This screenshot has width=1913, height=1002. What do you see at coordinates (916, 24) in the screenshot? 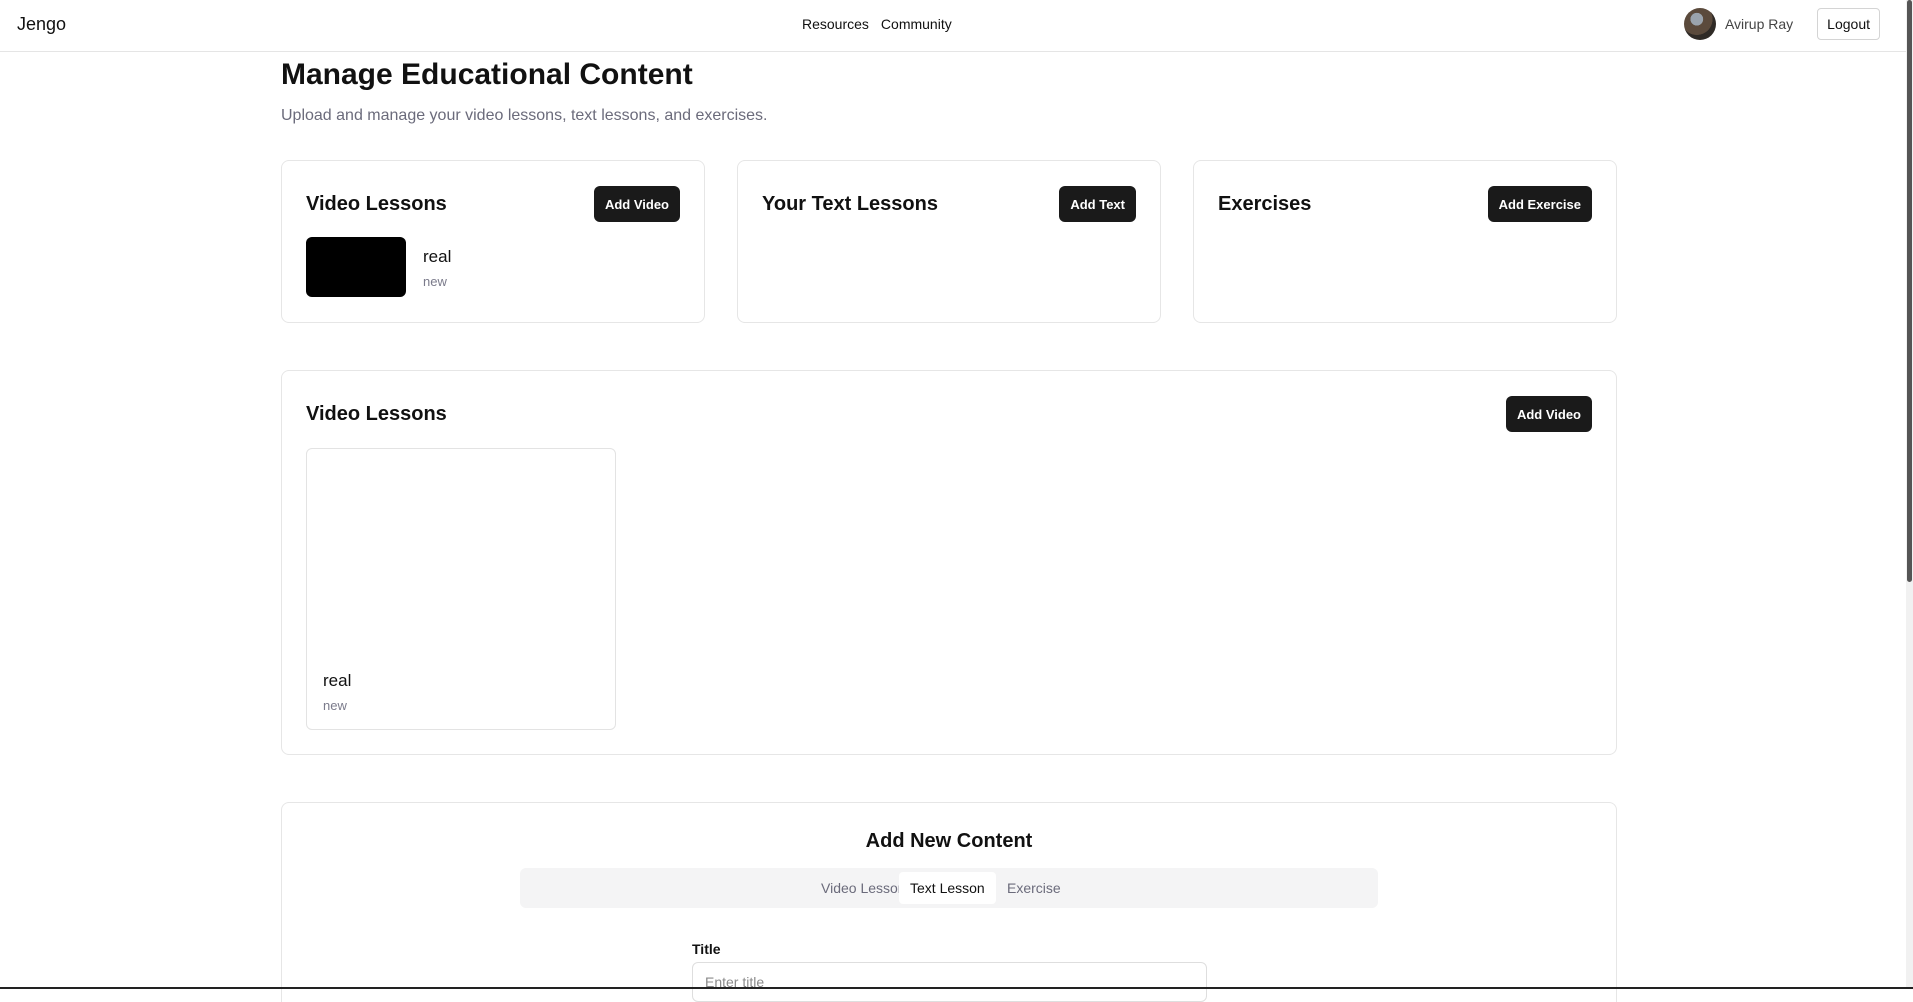
I see `nav-link-community: Community` at bounding box center [916, 24].